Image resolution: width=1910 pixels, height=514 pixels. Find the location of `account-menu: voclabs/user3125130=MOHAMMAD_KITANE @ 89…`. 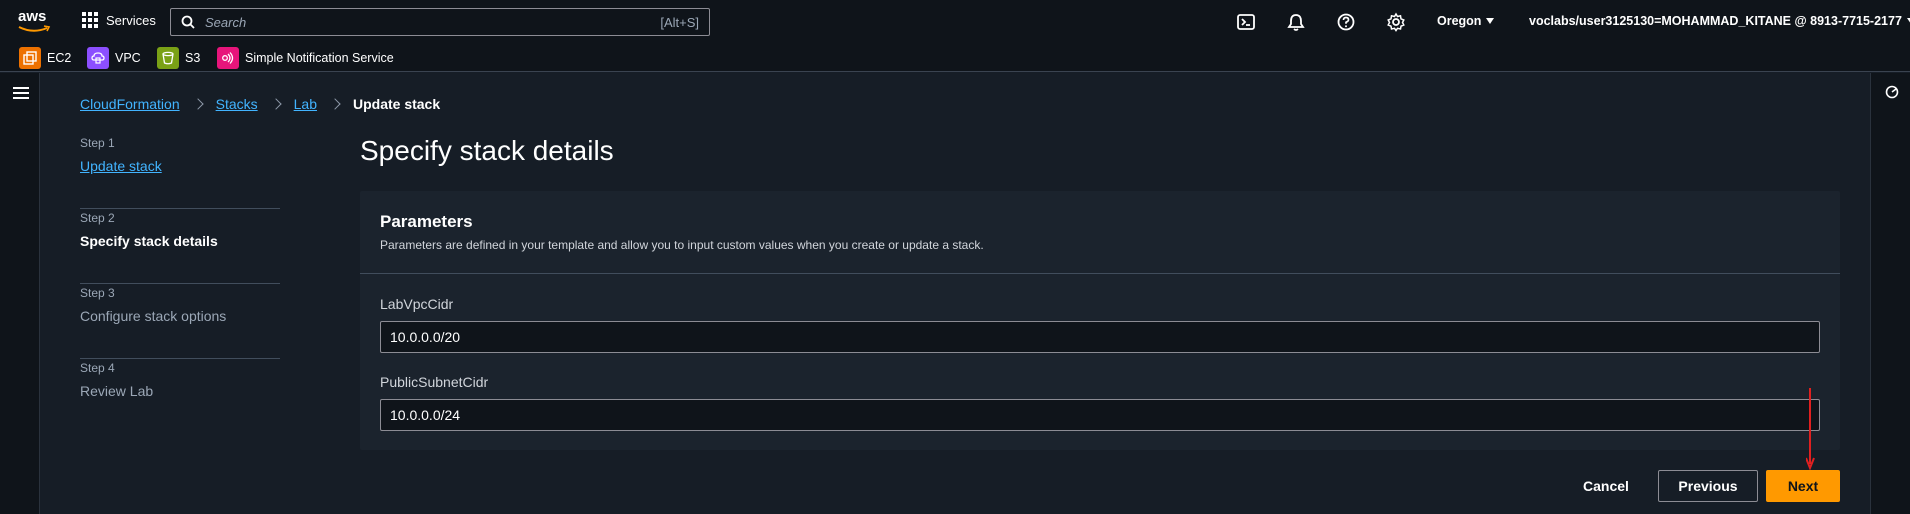

account-menu: voclabs/user3125130=MOHAMMAD_KITANE @ 89… is located at coordinates (1719, 21).